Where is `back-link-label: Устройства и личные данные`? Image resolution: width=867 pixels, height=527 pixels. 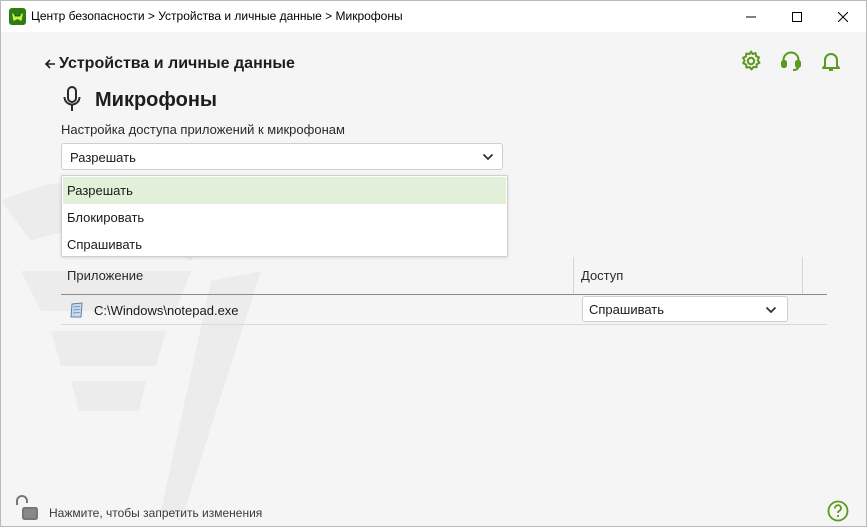 back-link-label: Устройства и личные данные is located at coordinates (177, 63).